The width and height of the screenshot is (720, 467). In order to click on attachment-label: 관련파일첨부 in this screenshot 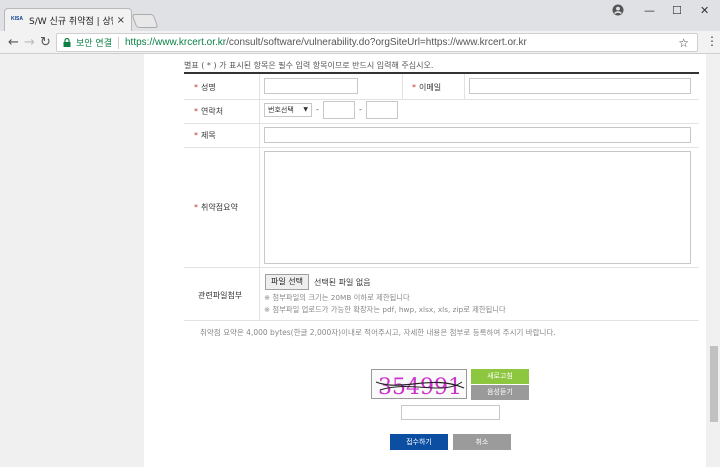, I will do `click(220, 295)`.